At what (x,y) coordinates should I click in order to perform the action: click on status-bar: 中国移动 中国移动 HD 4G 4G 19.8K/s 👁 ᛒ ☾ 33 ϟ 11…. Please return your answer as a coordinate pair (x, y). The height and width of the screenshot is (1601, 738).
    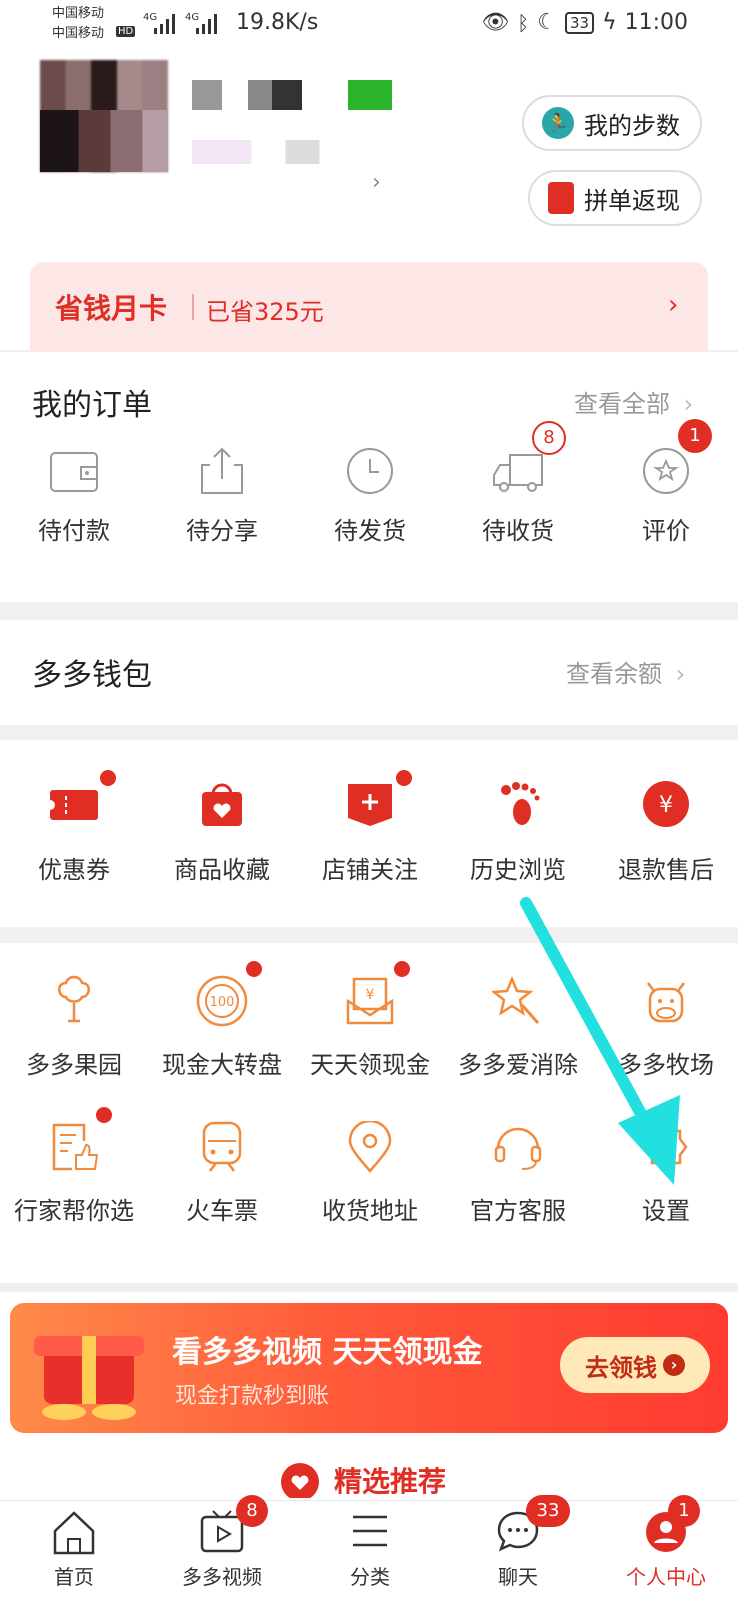
    Looking at the image, I should click on (369, 25).